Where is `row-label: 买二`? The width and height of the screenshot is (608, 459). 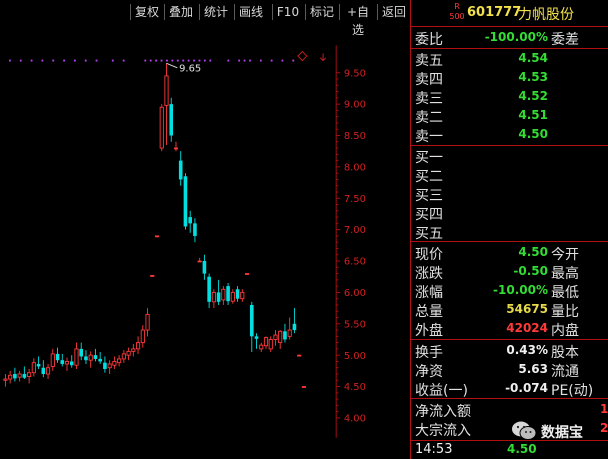 row-label: 买二 is located at coordinates (429, 177).